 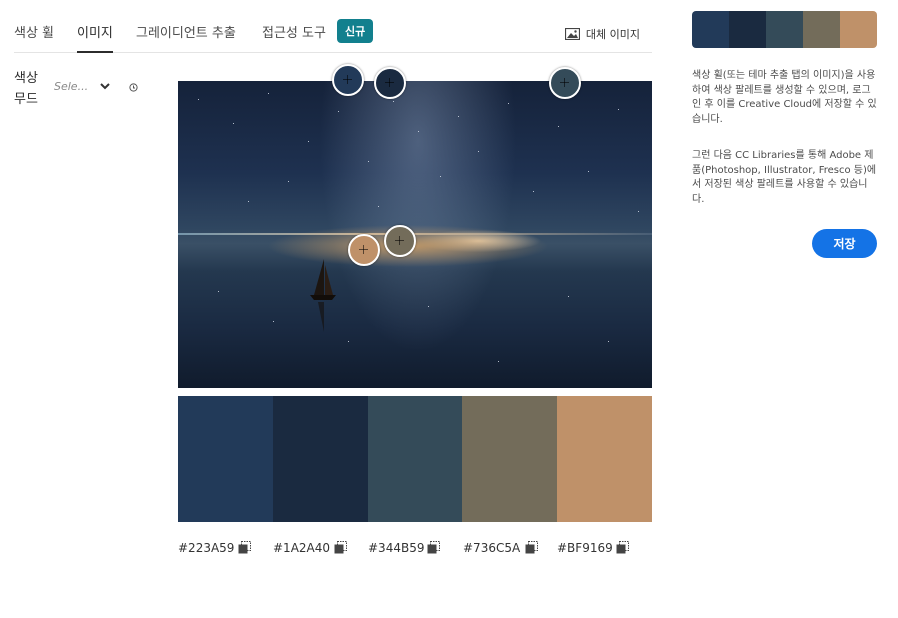 What do you see at coordinates (26, 89) in the screenshot?
I see `color-mood-label: 색상 무드` at bounding box center [26, 89].